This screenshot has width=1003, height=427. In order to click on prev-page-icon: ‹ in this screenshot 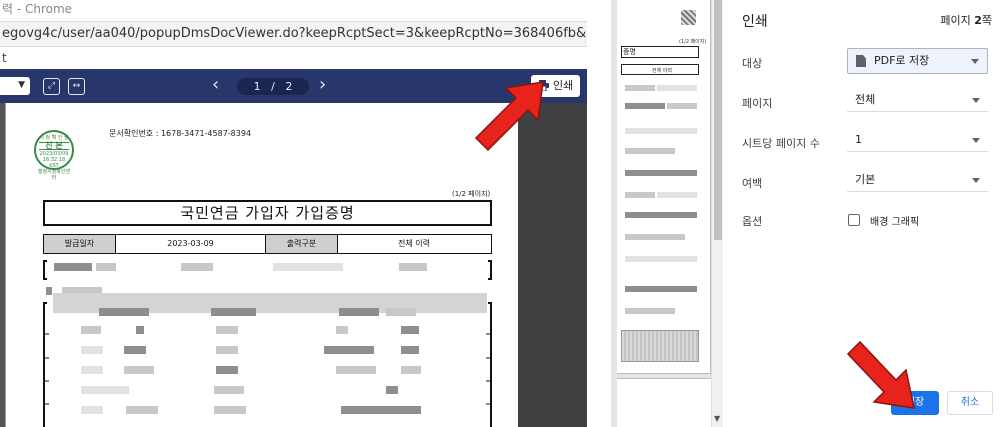, I will do `click(215, 85)`.